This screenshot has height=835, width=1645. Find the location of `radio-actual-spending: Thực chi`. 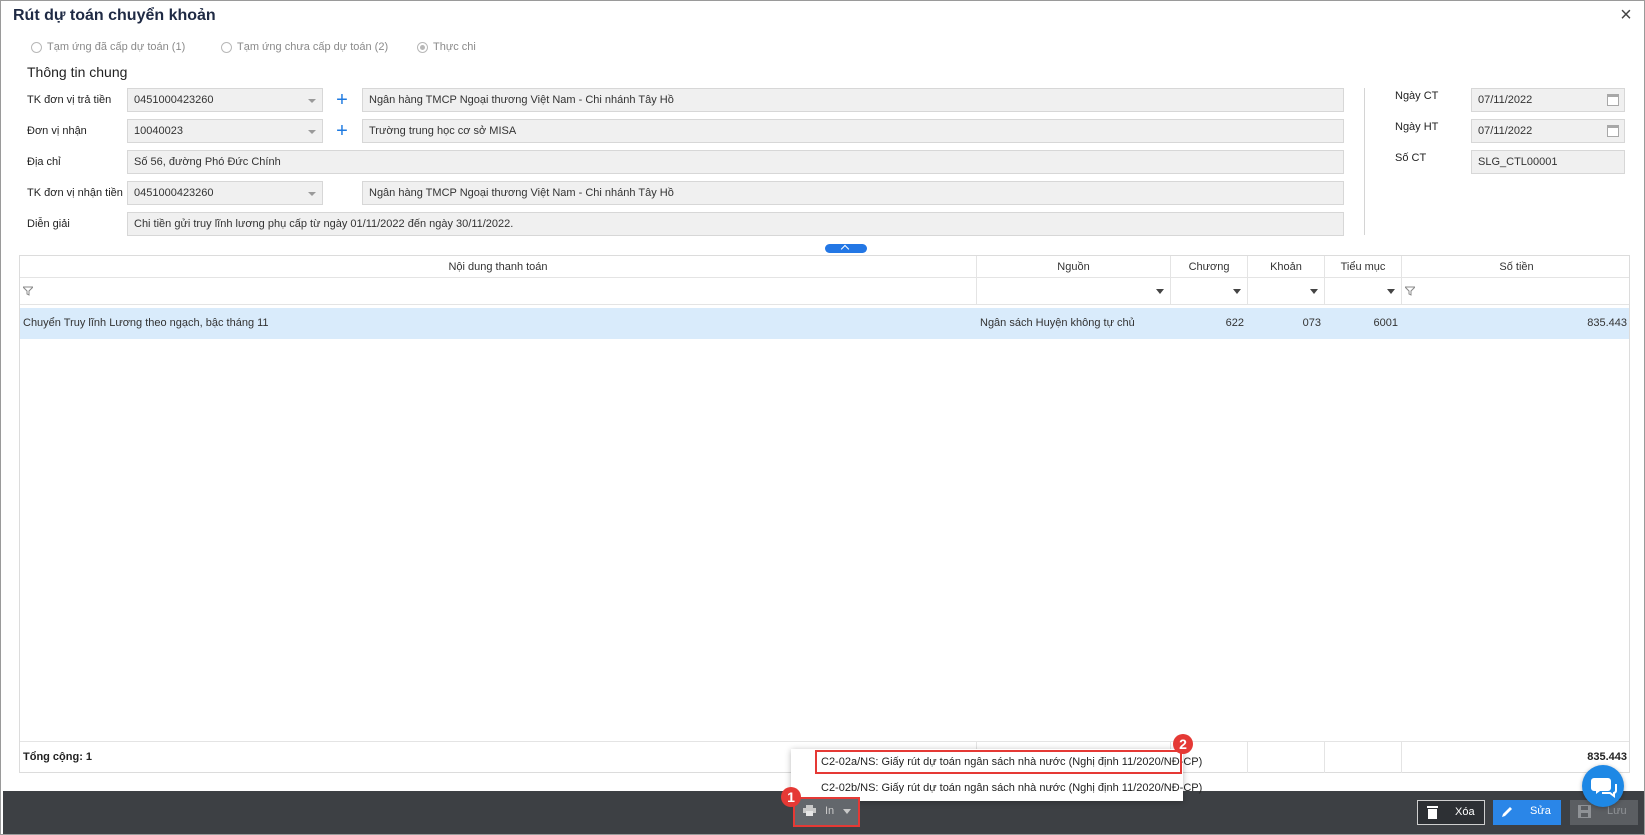

radio-actual-spending: Thực chi is located at coordinates (446, 47).